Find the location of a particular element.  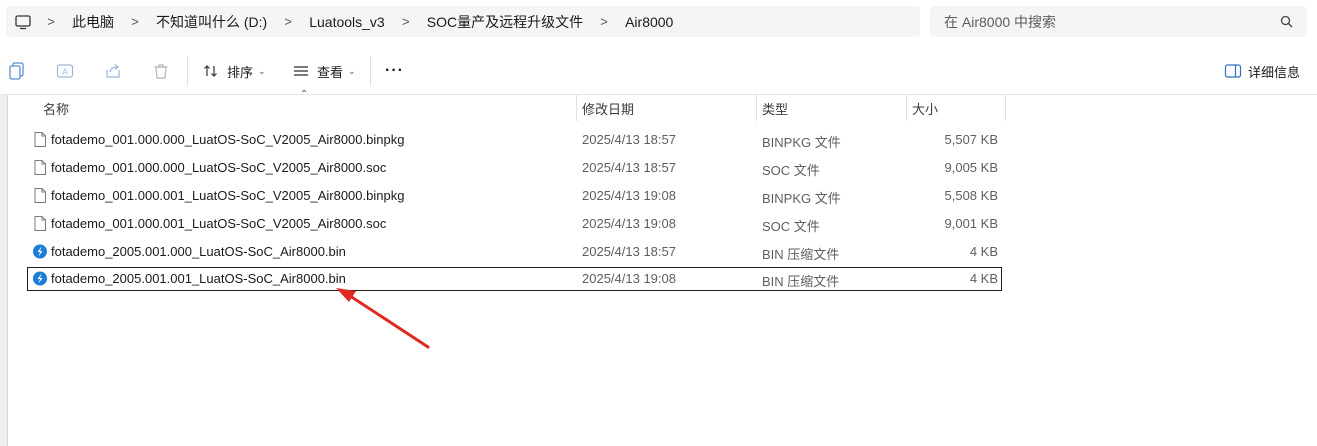

copy-button is located at coordinates (17, 71).